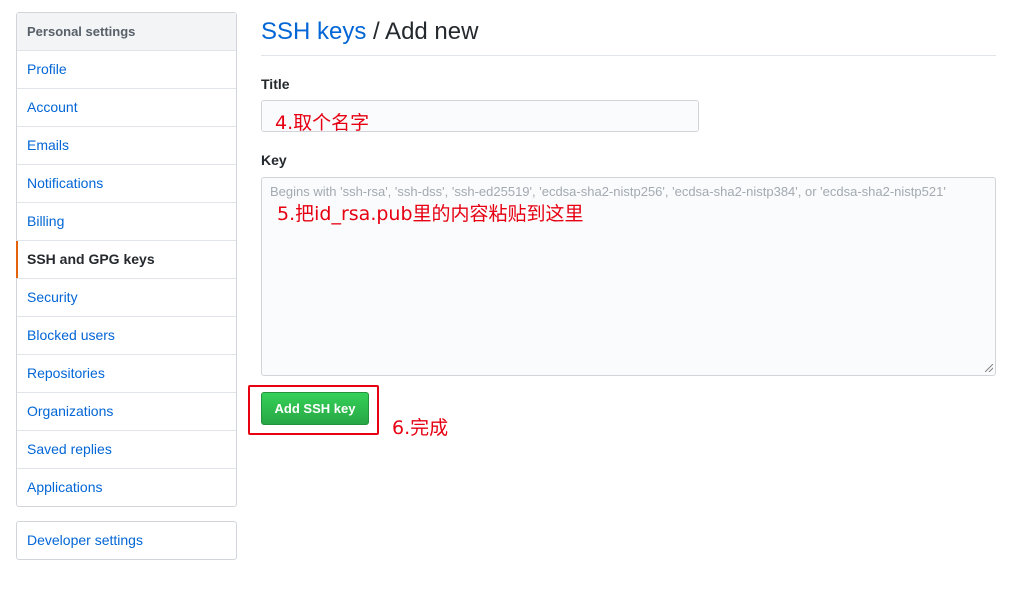 This screenshot has width=1021, height=593. I want to click on sidebar-item-repositories: Repositories, so click(126, 374).